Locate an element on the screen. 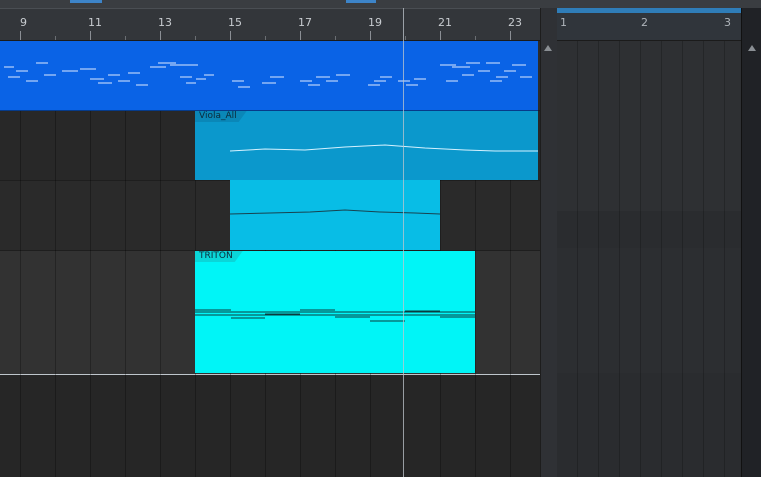 The height and width of the screenshot is (477, 761). bar-number: 23 is located at coordinates (515, 22).